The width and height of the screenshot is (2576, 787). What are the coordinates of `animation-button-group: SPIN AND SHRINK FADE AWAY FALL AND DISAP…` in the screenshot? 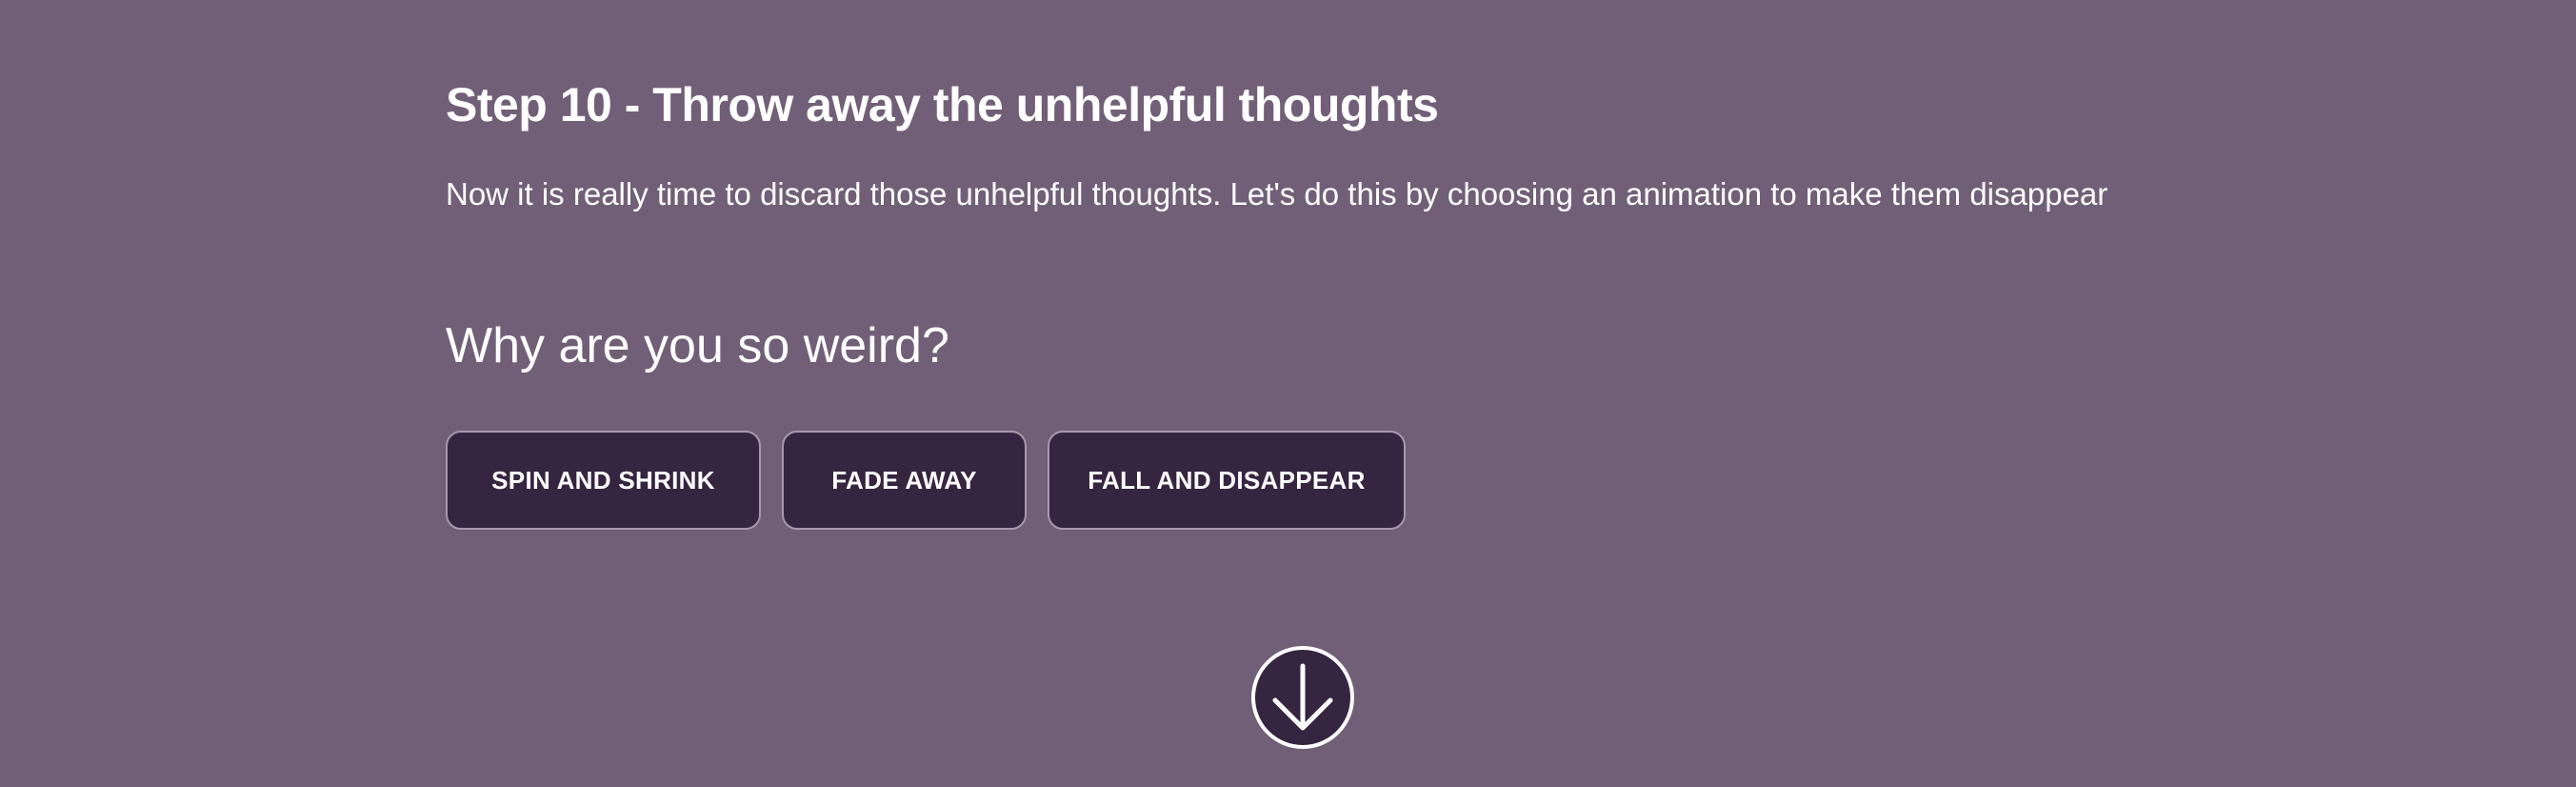 It's located at (926, 480).